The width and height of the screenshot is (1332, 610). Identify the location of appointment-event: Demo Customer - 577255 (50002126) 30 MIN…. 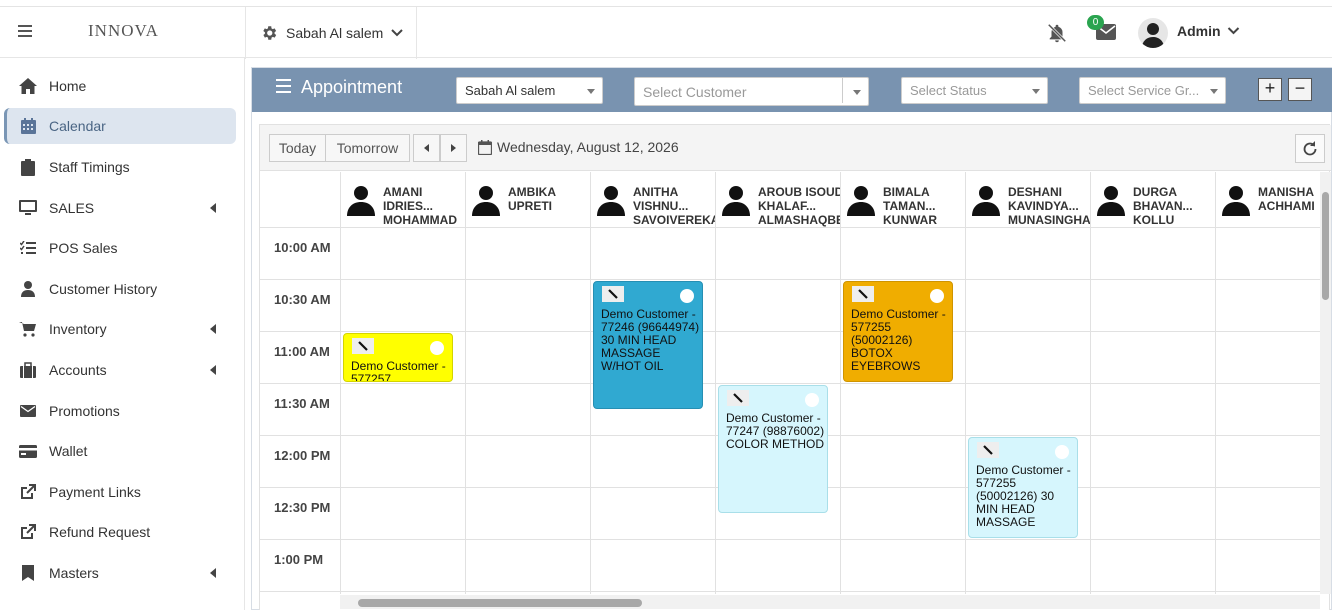
(1023, 487).